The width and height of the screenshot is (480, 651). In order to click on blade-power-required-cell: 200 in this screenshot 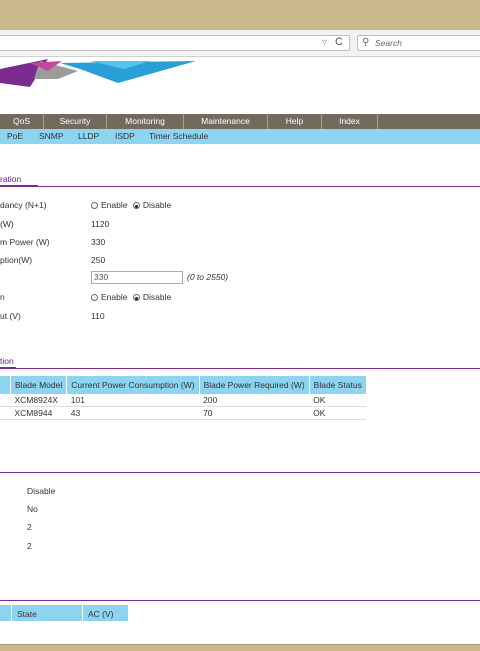, I will do `click(254, 400)`.